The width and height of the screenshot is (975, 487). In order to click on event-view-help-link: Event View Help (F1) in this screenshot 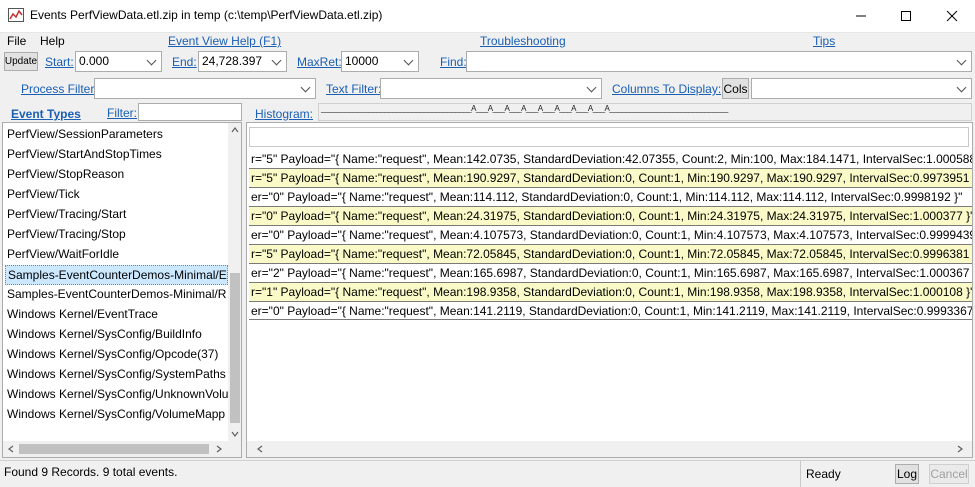, I will do `click(224, 41)`.